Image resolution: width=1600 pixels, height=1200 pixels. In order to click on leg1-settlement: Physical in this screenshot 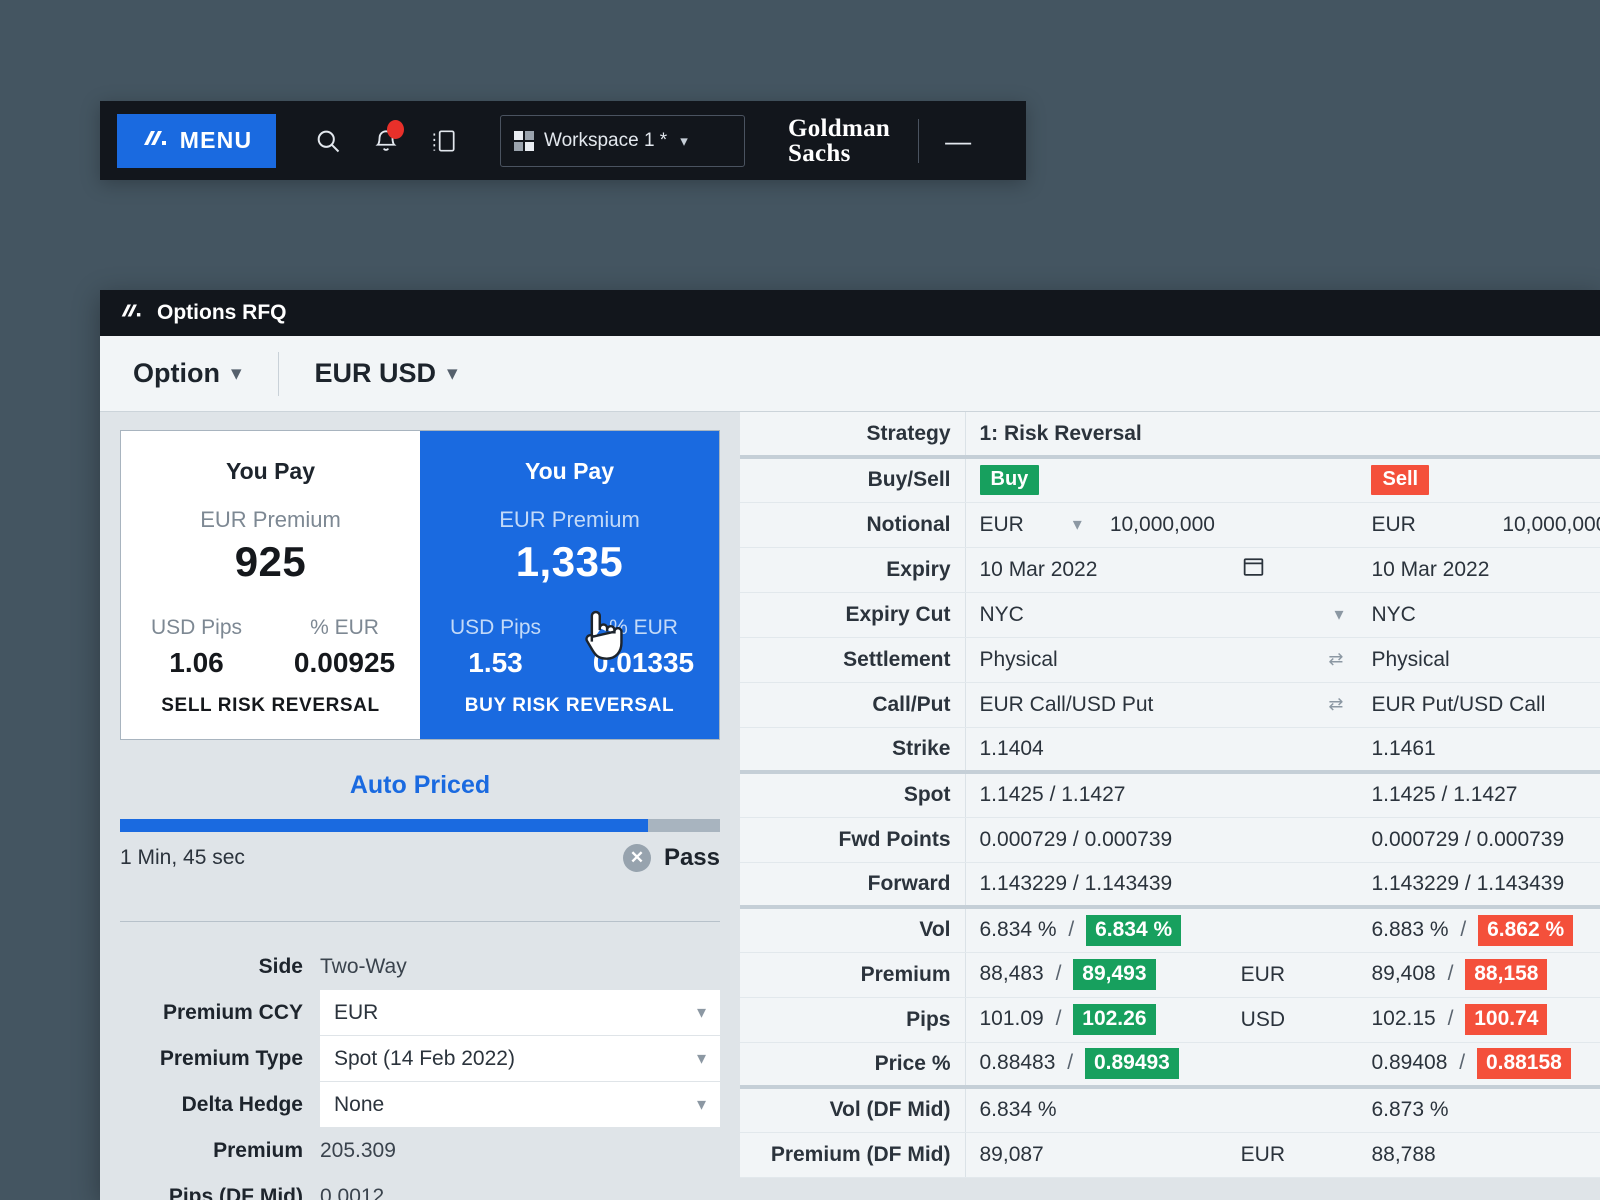, I will do `click(1018, 659)`.